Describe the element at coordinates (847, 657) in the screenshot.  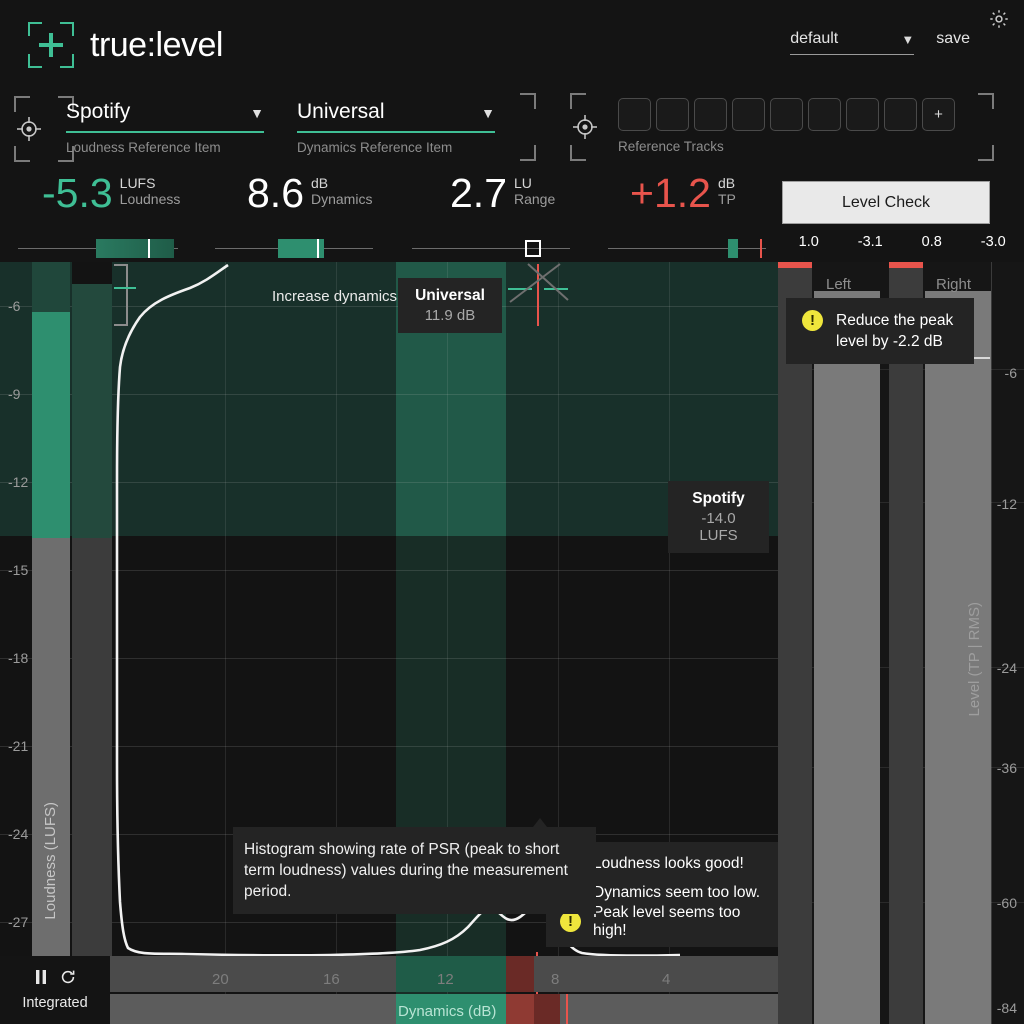
I see `left-rms-meter` at that location.